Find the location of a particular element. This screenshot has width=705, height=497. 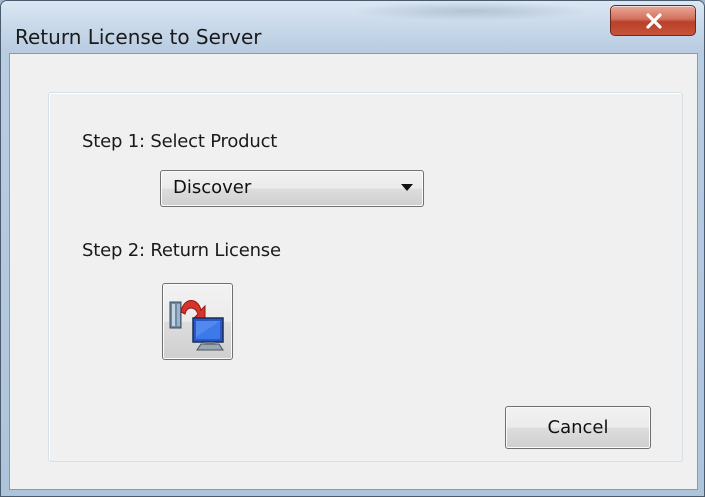

return-license-icon is located at coordinates (196, 325).